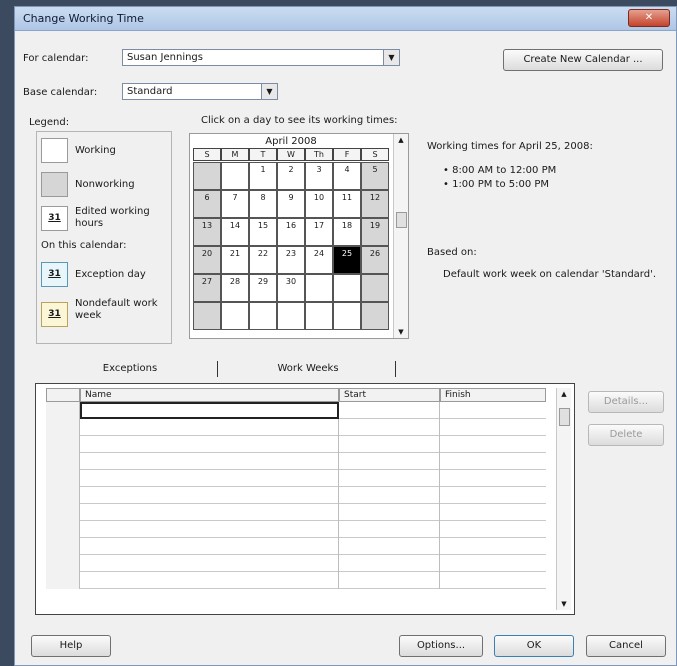 The width and height of the screenshot is (677, 666). What do you see at coordinates (130, 369) in the screenshot?
I see `tab-exceptions: Exceptions` at bounding box center [130, 369].